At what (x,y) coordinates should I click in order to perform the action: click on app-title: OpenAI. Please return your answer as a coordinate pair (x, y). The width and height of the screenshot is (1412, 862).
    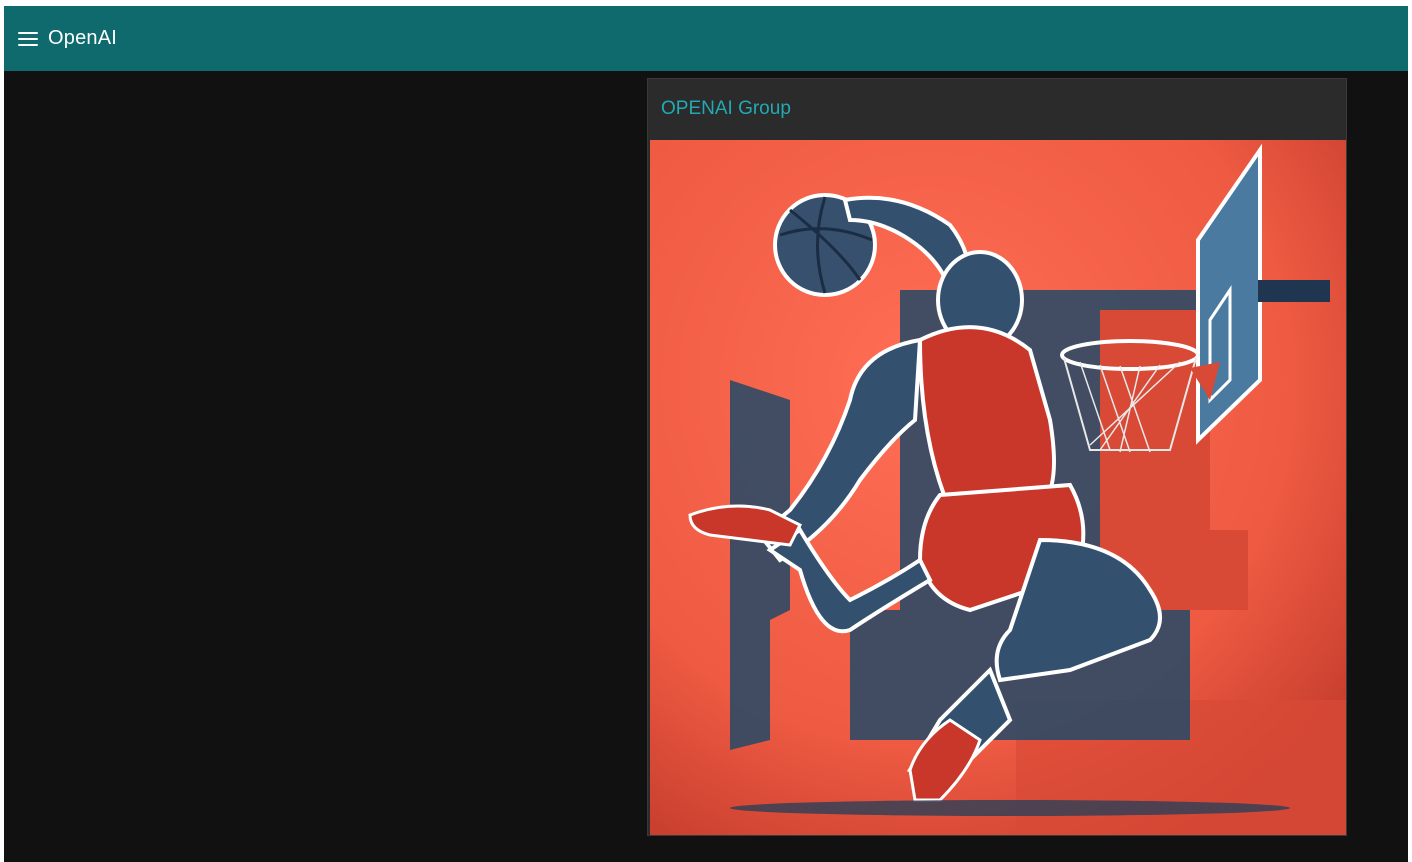
    Looking at the image, I should click on (83, 38).